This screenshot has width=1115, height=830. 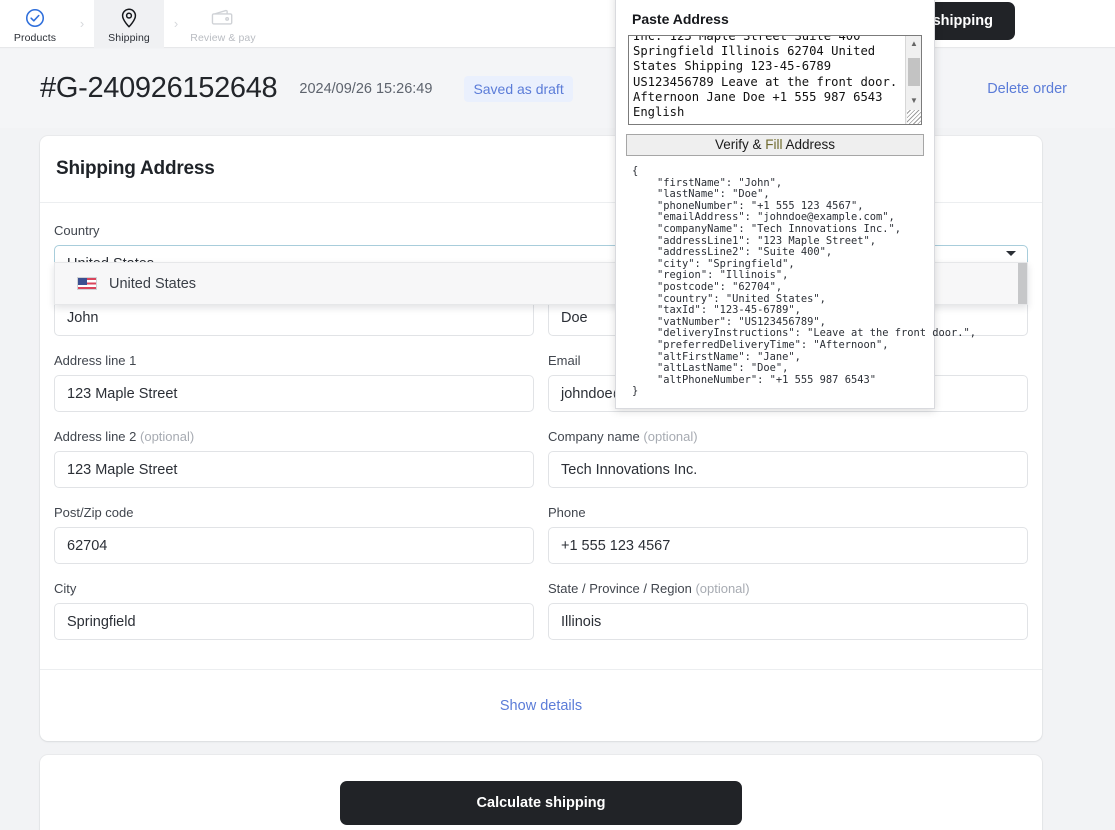 I want to click on postcode-field: Post/Zip code 62704, so click(x=294, y=534).